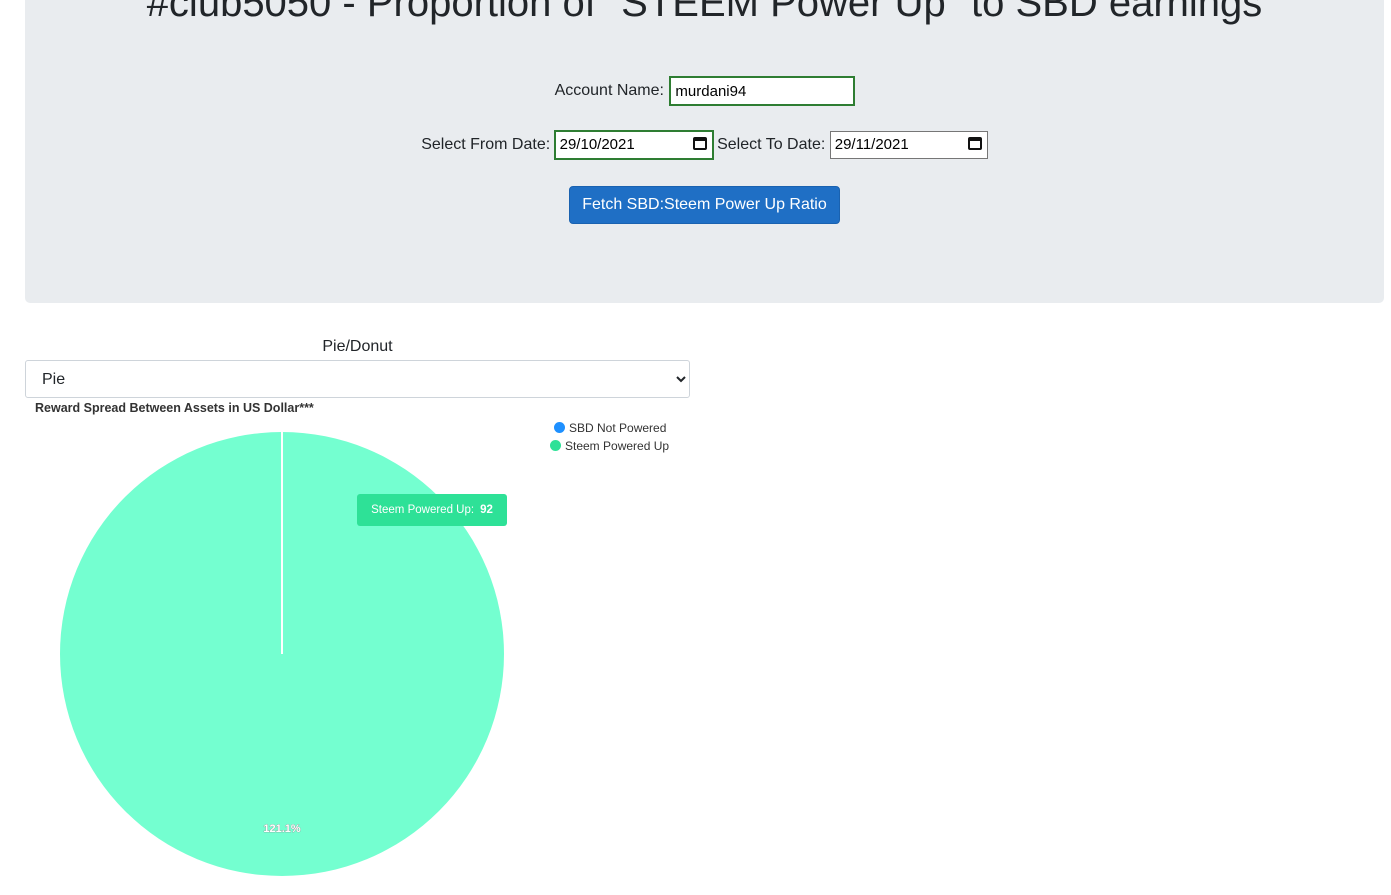 The image size is (1391, 895). What do you see at coordinates (771, 144) in the screenshot?
I see `to-date-label: Select To Date:` at bounding box center [771, 144].